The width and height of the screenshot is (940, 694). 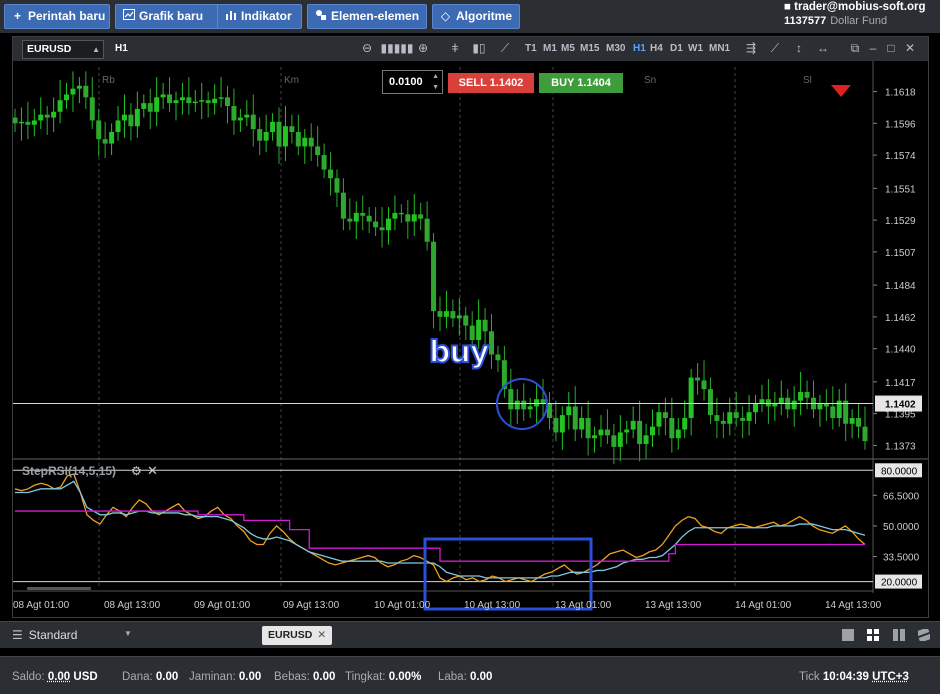 I want to click on new-chart-button: Grafik baru, so click(x=169, y=16).